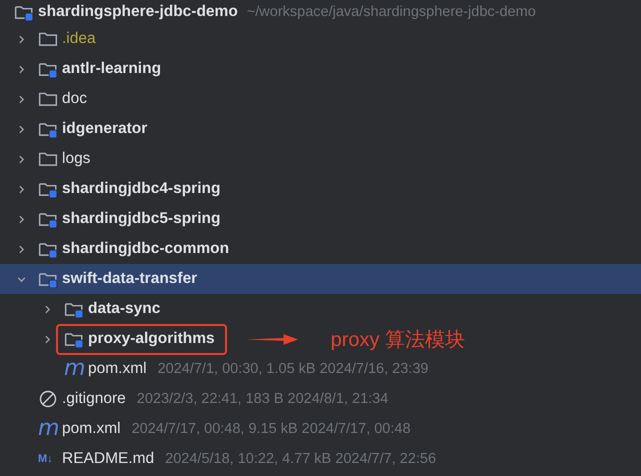  I want to click on file-name: shardingjdbc5-spring, so click(141, 219).